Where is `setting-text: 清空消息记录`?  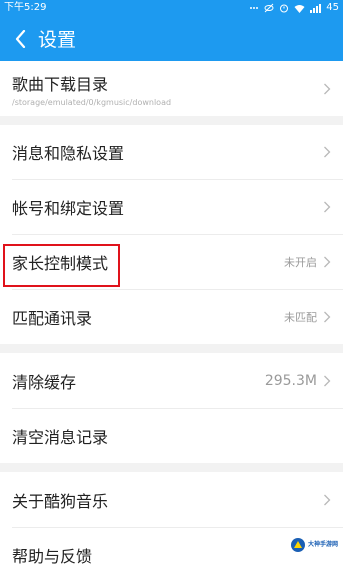
setting-text: 清空消息记录 is located at coordinates (171, 436).